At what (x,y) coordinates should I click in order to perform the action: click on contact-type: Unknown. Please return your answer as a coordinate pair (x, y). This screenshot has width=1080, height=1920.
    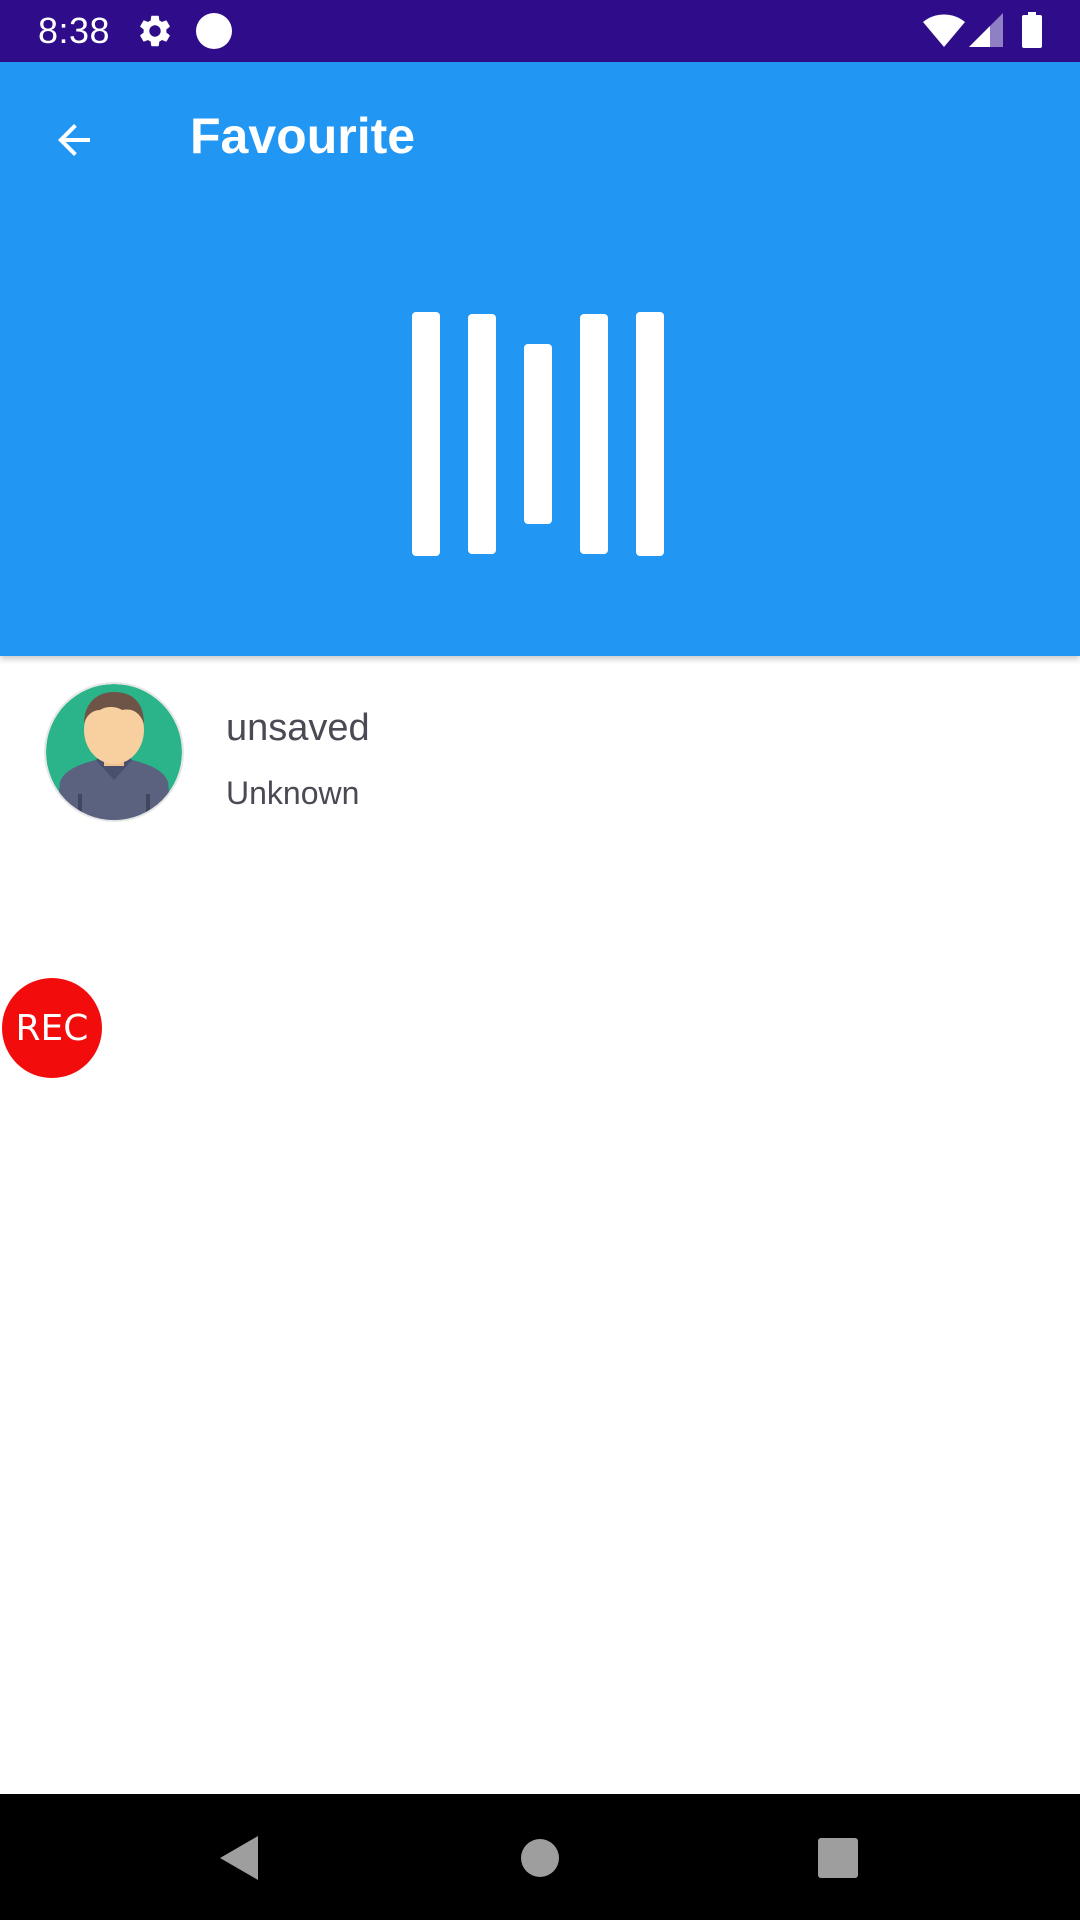
    Looking at the image, I should click on (293, 793).